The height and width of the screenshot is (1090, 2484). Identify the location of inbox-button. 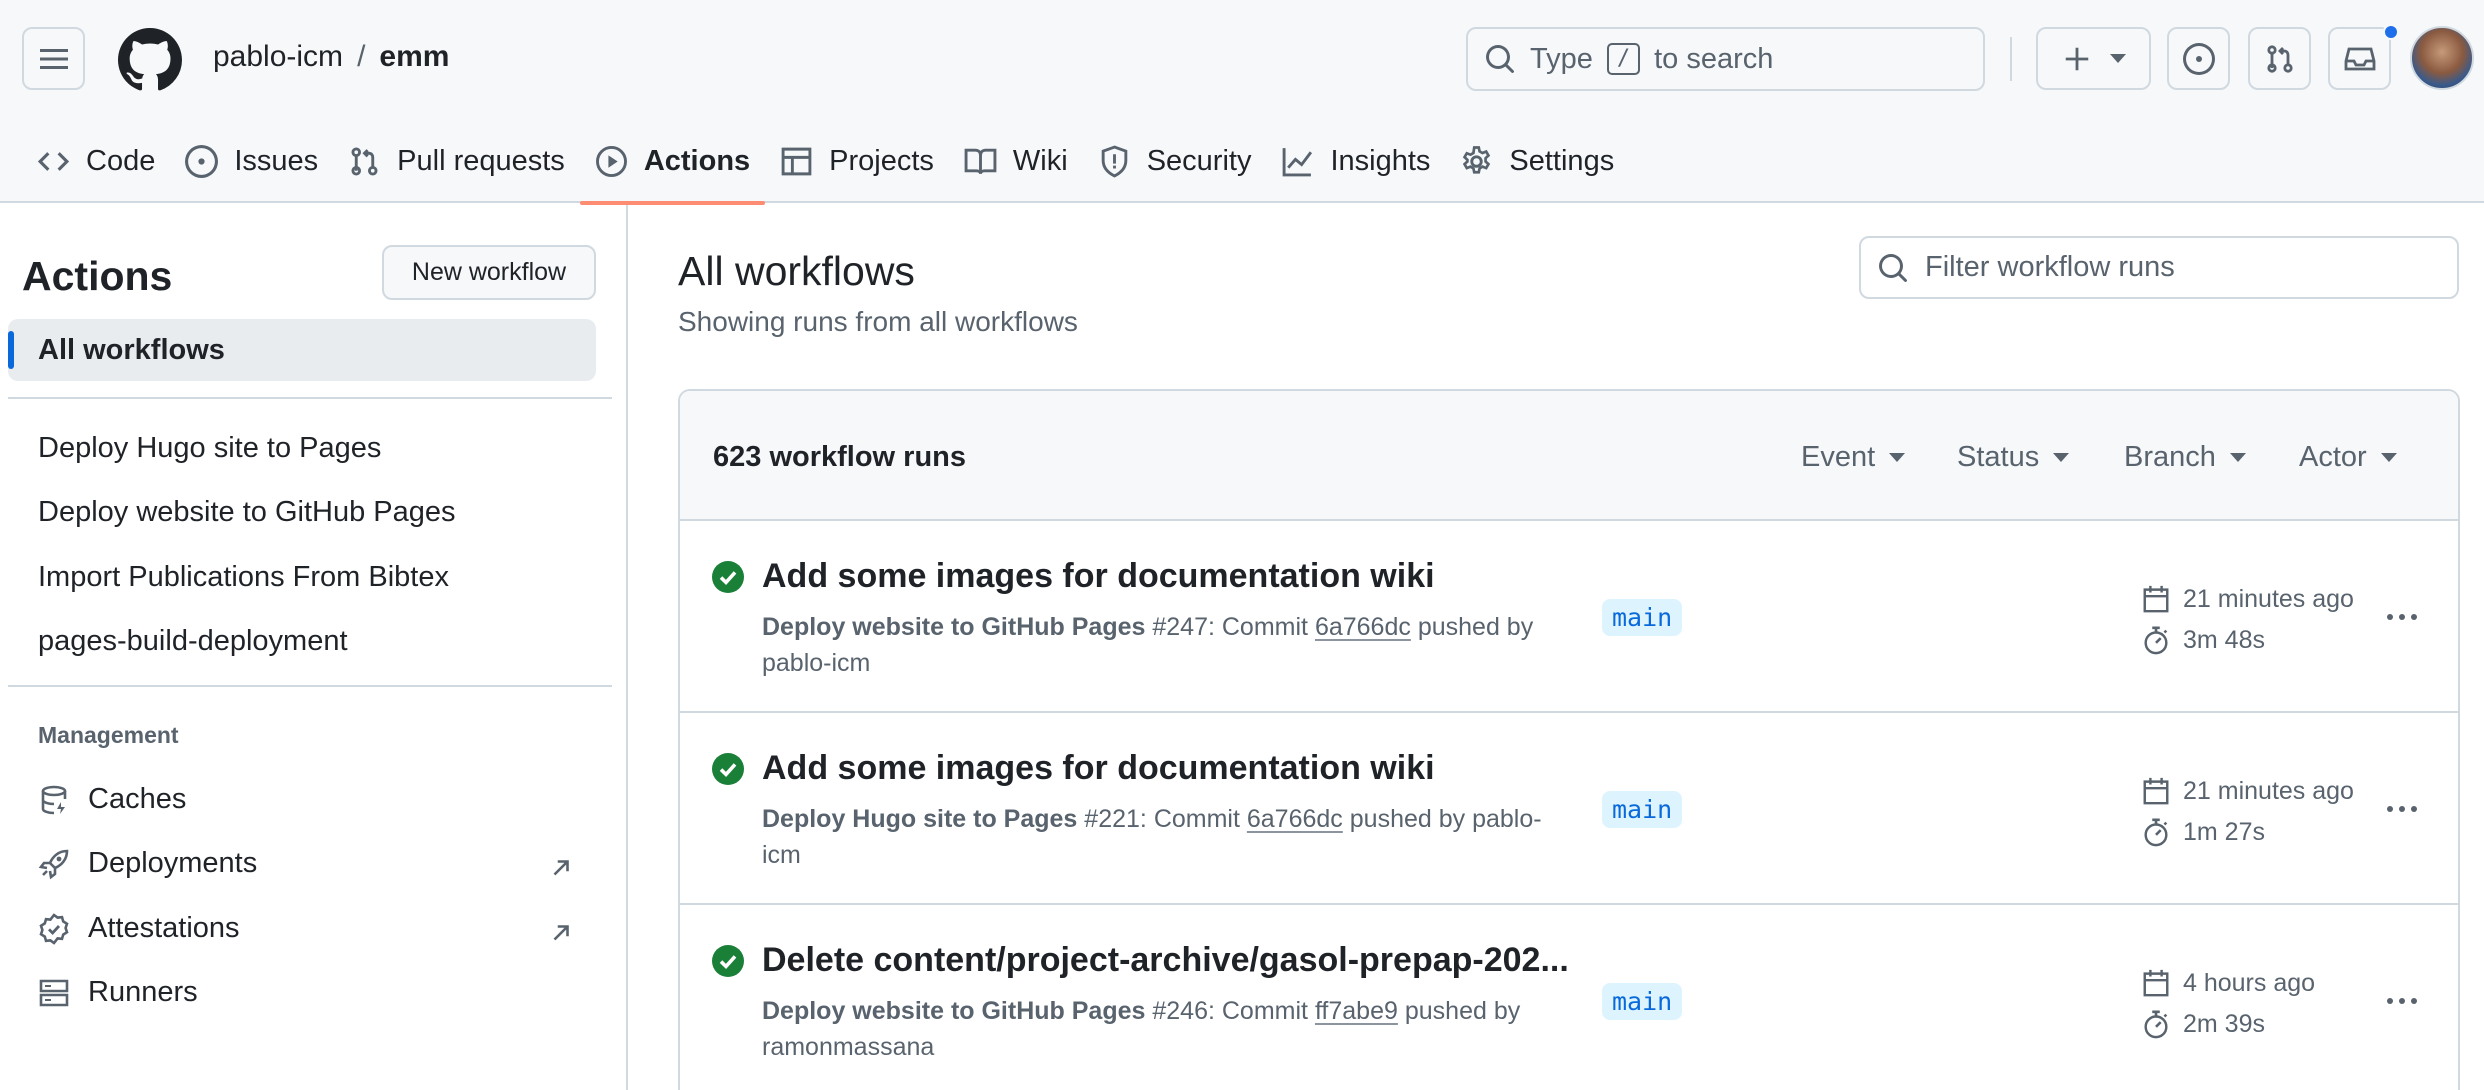
(2359, 58).